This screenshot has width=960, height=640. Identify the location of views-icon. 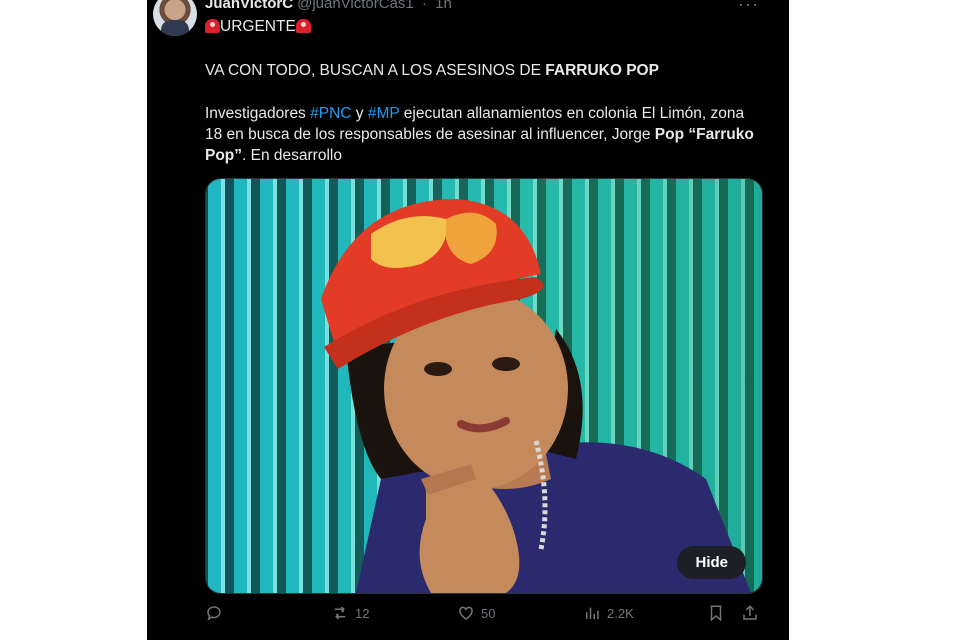
(592, 613).